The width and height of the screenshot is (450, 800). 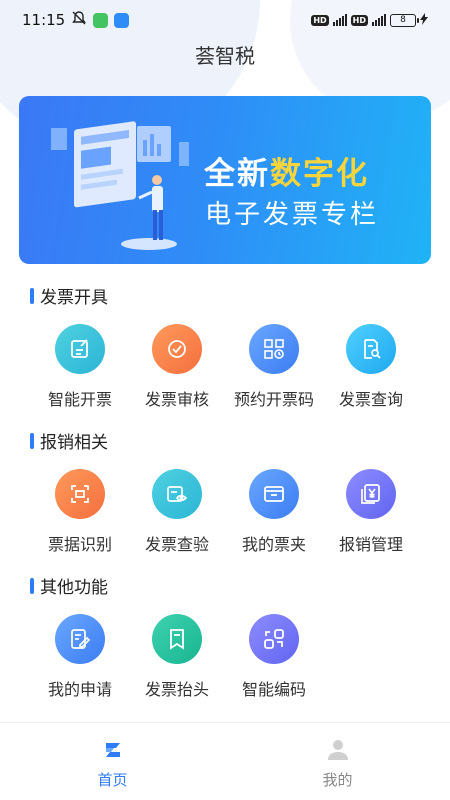 I want to click on grid-item-label: 发票抬头, so click(x=176, y=689).